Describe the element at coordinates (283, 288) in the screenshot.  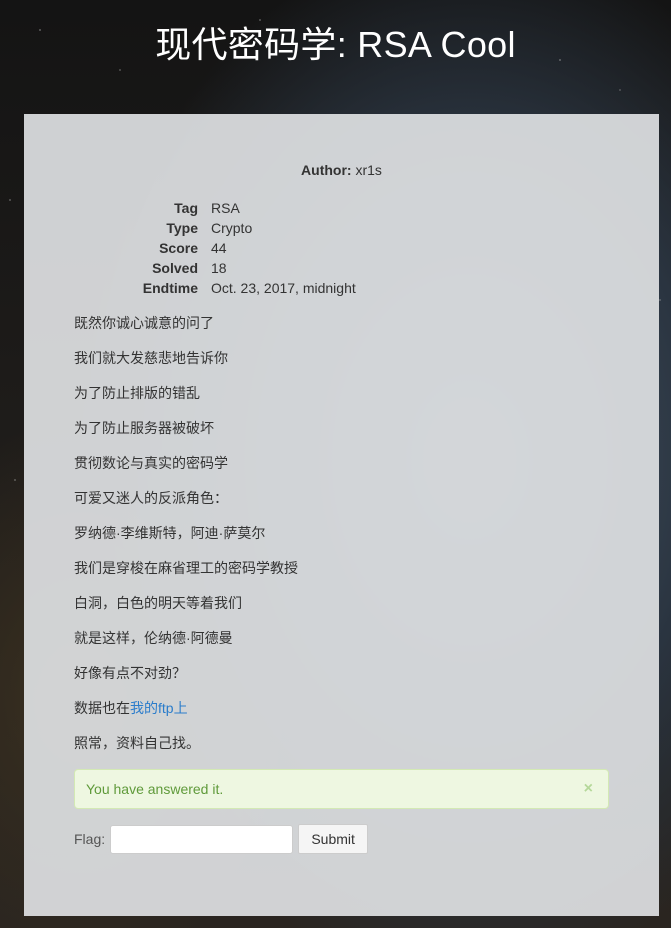
I see `meta-value: Oct. 23, 2017, midnight` at that location.